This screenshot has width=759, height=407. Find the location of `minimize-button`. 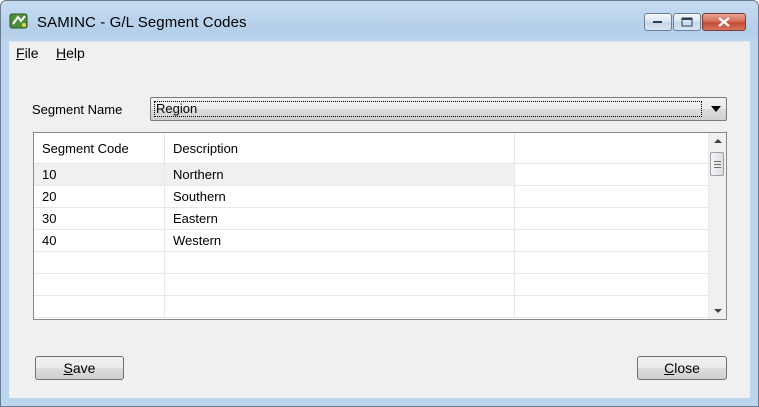

minimize-button is located at coordinates (658, 22).